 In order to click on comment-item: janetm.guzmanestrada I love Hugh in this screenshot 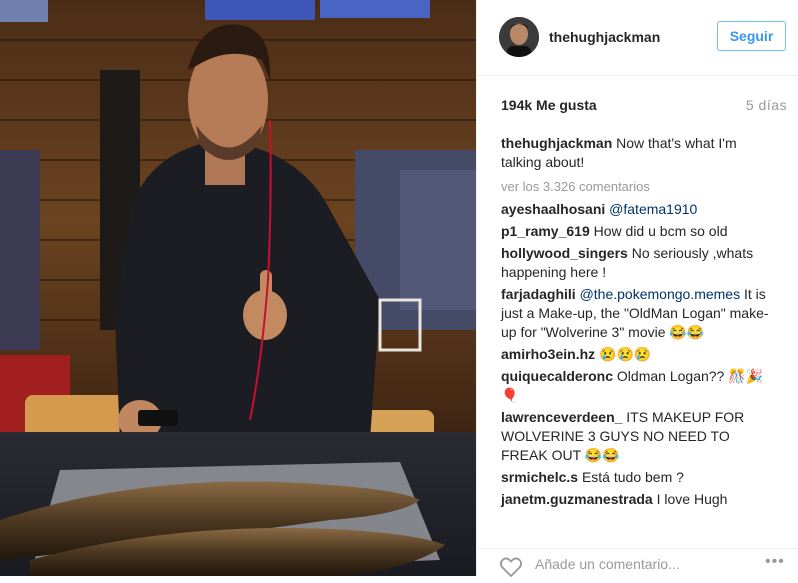, I will do `click(639, 499)`.